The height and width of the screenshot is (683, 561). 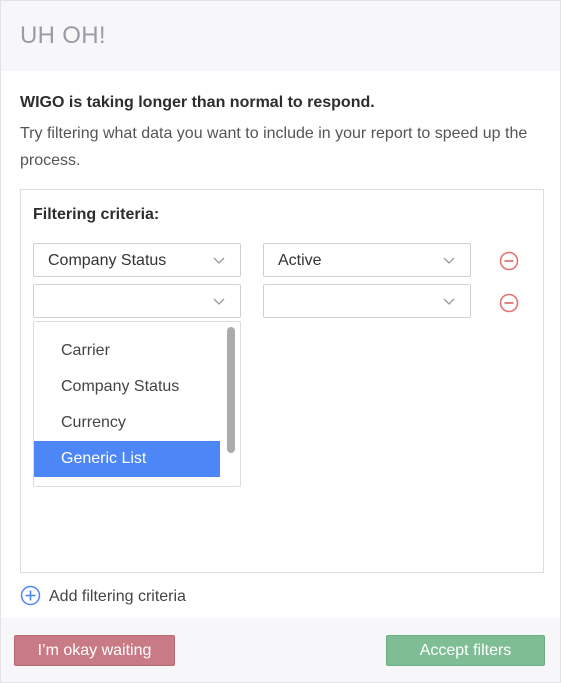 I want to click on select-value: Company Status, so click(x=107, y=260).